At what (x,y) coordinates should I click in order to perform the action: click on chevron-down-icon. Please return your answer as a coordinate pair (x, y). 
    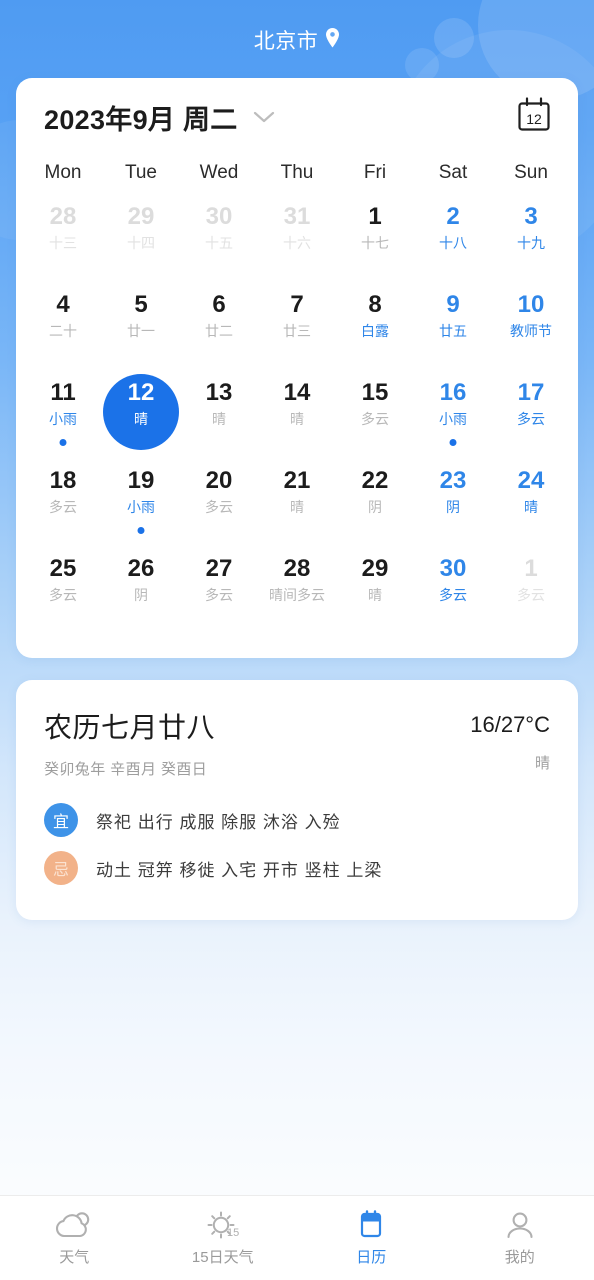
    Looking at the image, I should click on (264, 119).